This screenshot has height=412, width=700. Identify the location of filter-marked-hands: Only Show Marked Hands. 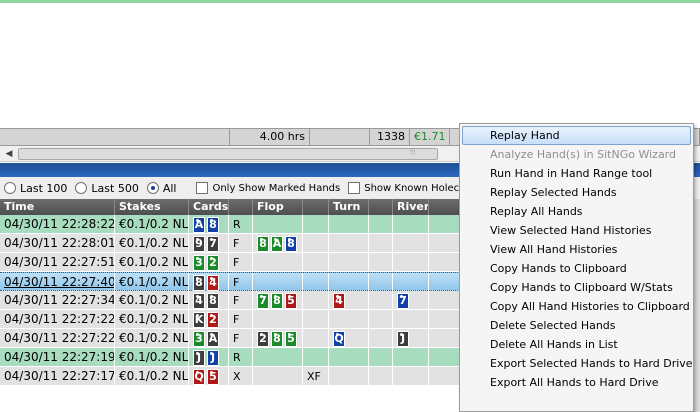
(268, 188).